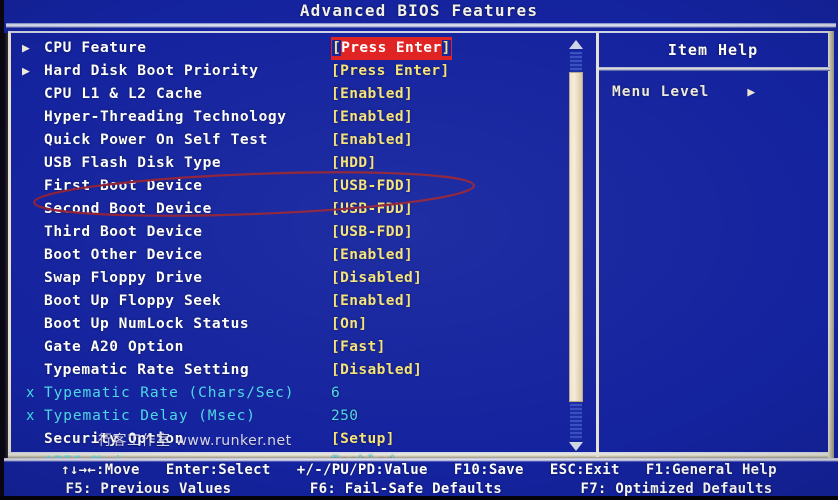  Describe the element at coordinates (283, 416) in the screenshot. I see `setting-row: x Typematic Delay (Msec) 250` at that location.